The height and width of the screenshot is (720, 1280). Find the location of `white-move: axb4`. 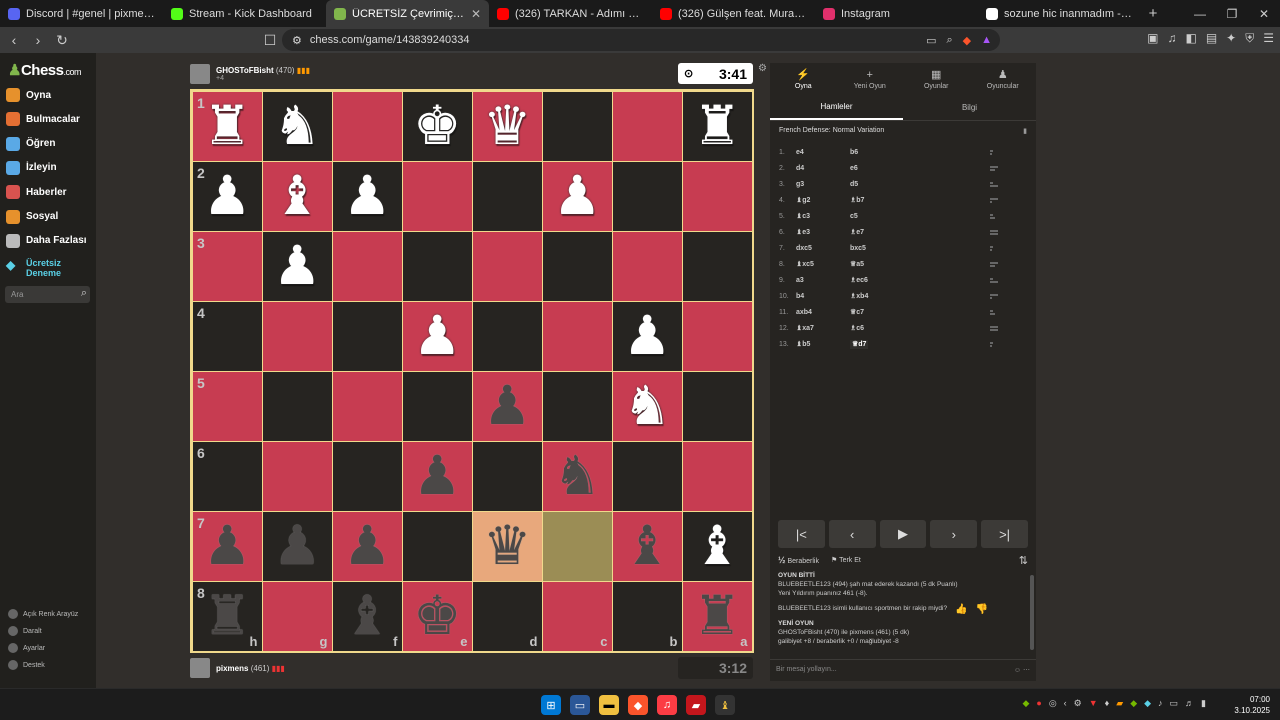

white-move: axb4 is located at coordinates (823, 312).